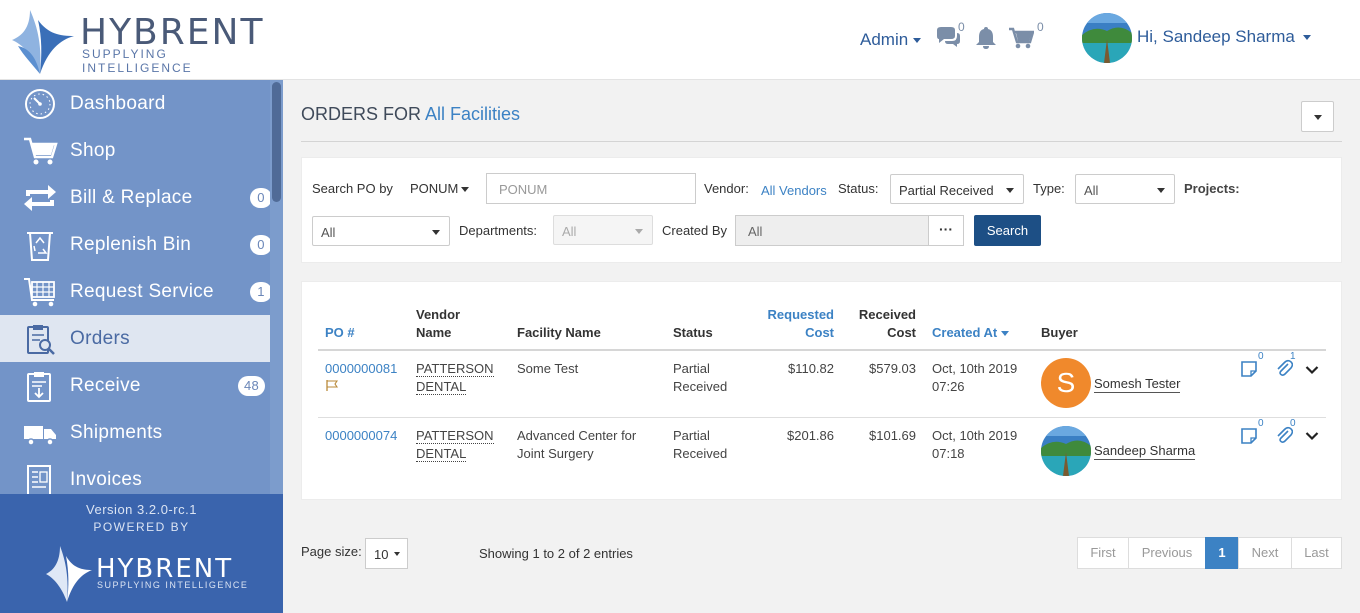 Image resolution: width=1360 pixels, height=613 pixels. I want to click on pager-first-button: First, so click(1103, 553).